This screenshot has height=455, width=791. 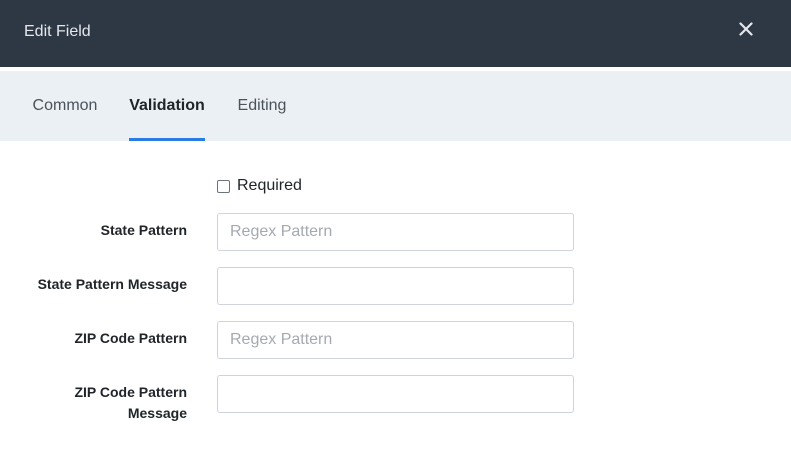 I want to click on dialog-header: Edit Field, so click(x=395, y=33).